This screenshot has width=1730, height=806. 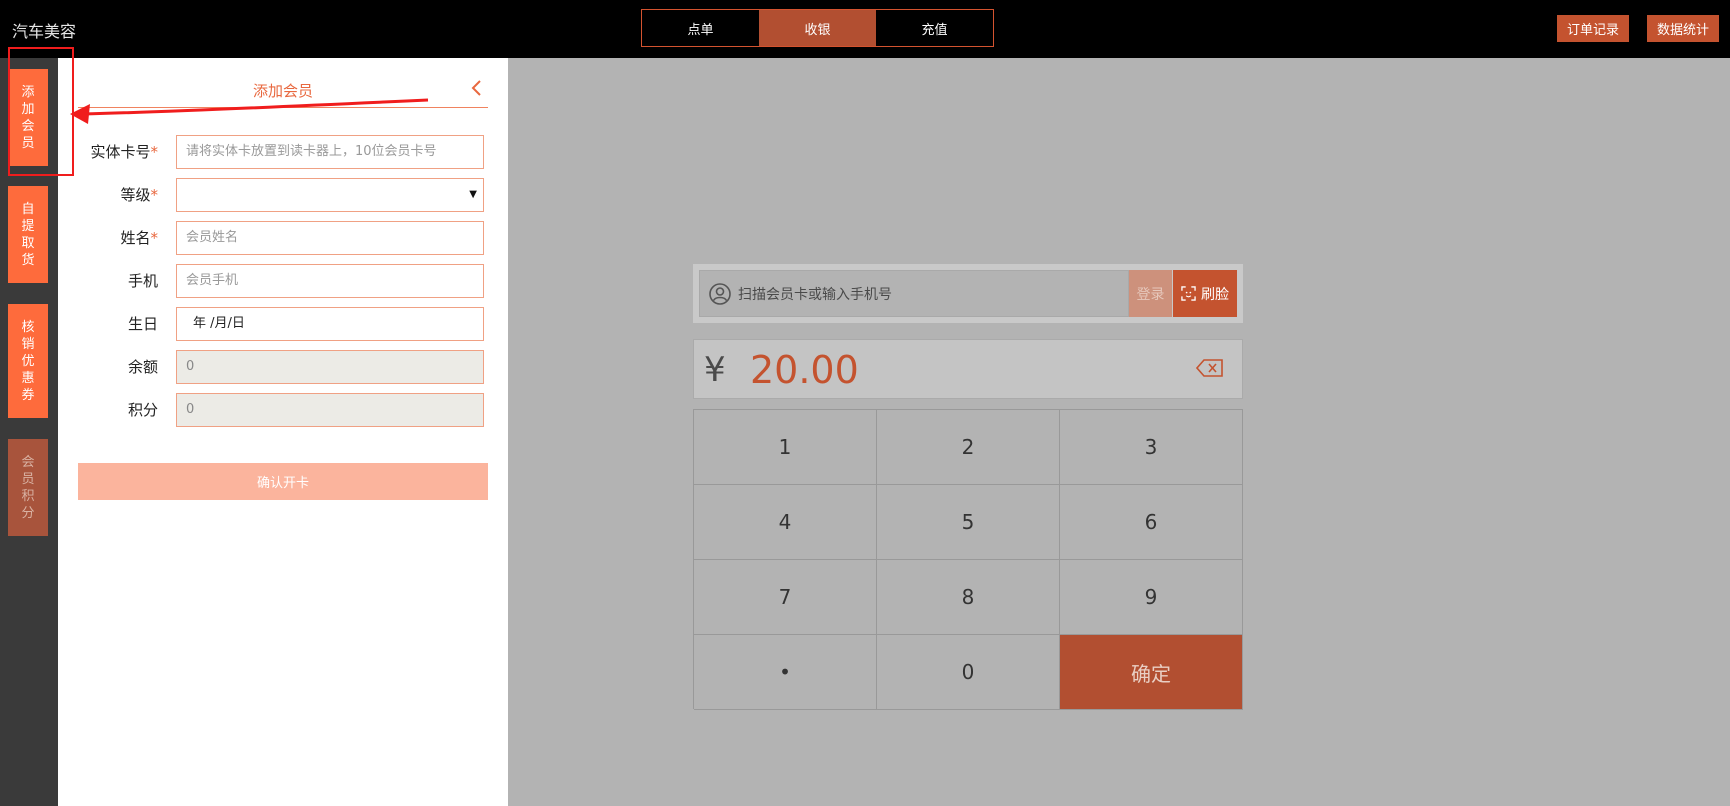 I want to click on birthday-input: 年 /月/日, so click(x=330, y=324).